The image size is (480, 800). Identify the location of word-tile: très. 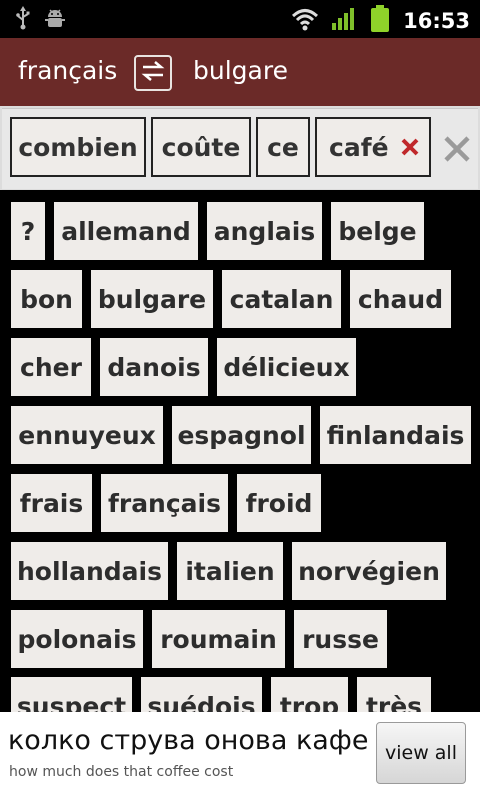
(394, 694).